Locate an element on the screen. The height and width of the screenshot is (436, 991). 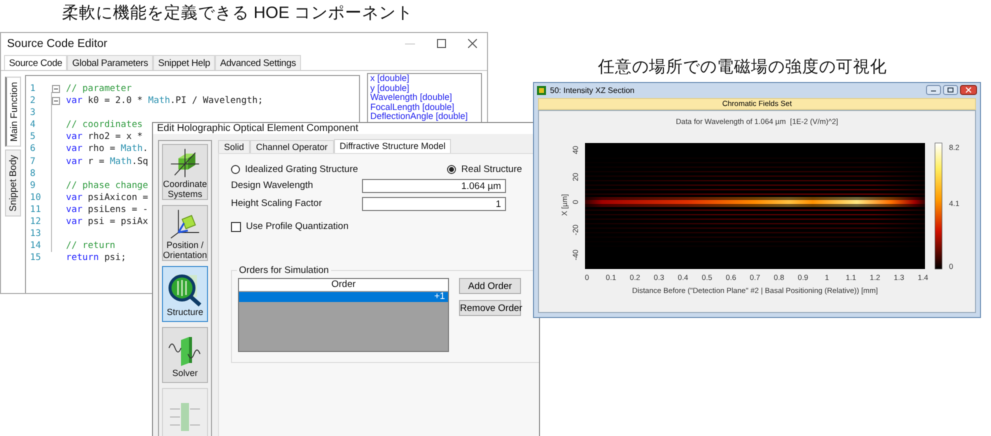
side-tab: Main Function is located at coordinates (13, 112).